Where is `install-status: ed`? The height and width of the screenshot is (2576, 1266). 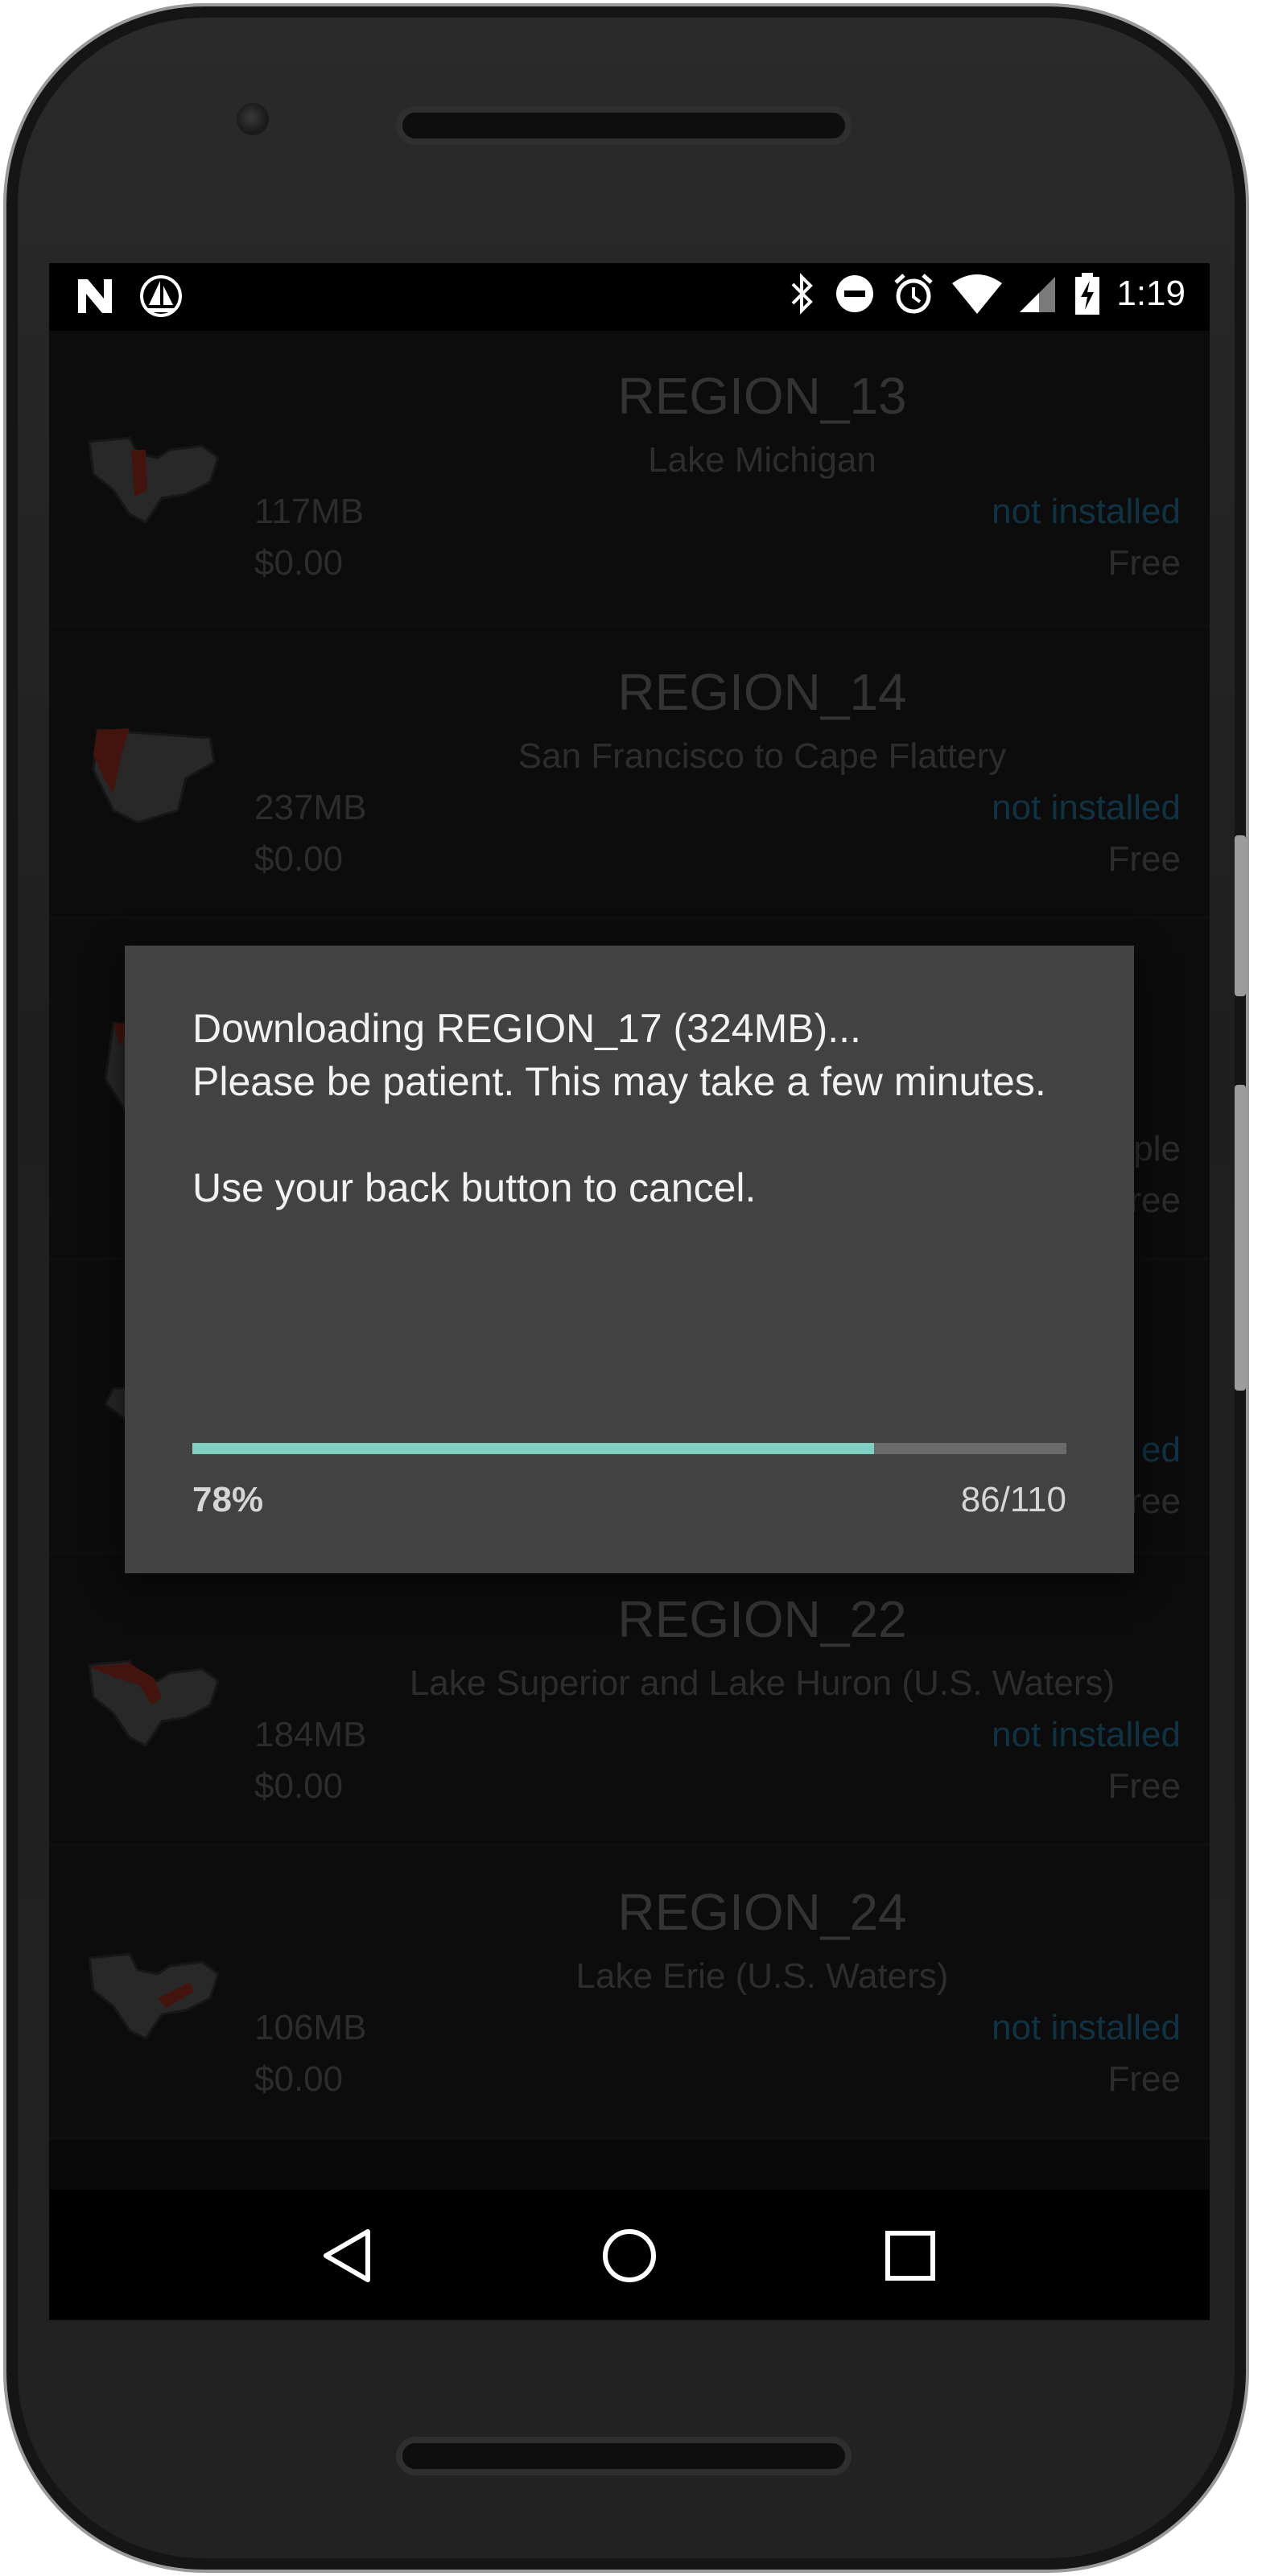
install-status: ed is located at coordinates (1161, 1449).